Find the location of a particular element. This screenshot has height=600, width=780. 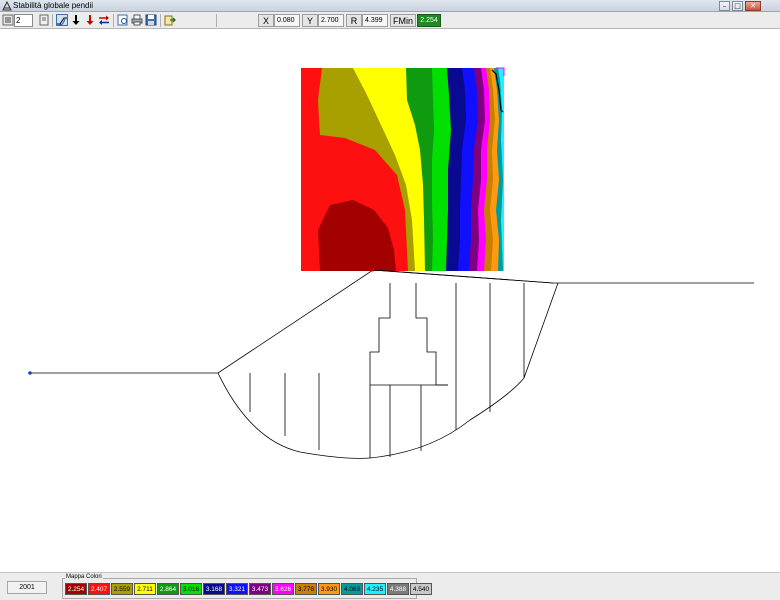

toolbar: 2 X 0.080 Y 2.700 R 4.399 FMin 2.254 is located at coordinates (390, 20).